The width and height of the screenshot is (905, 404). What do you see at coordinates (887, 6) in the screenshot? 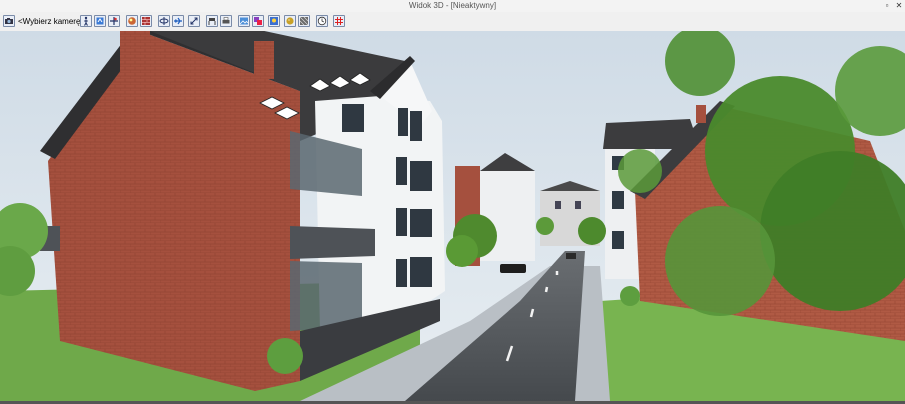
I see `restore-button: ▫` at bounding box center [887, 6].